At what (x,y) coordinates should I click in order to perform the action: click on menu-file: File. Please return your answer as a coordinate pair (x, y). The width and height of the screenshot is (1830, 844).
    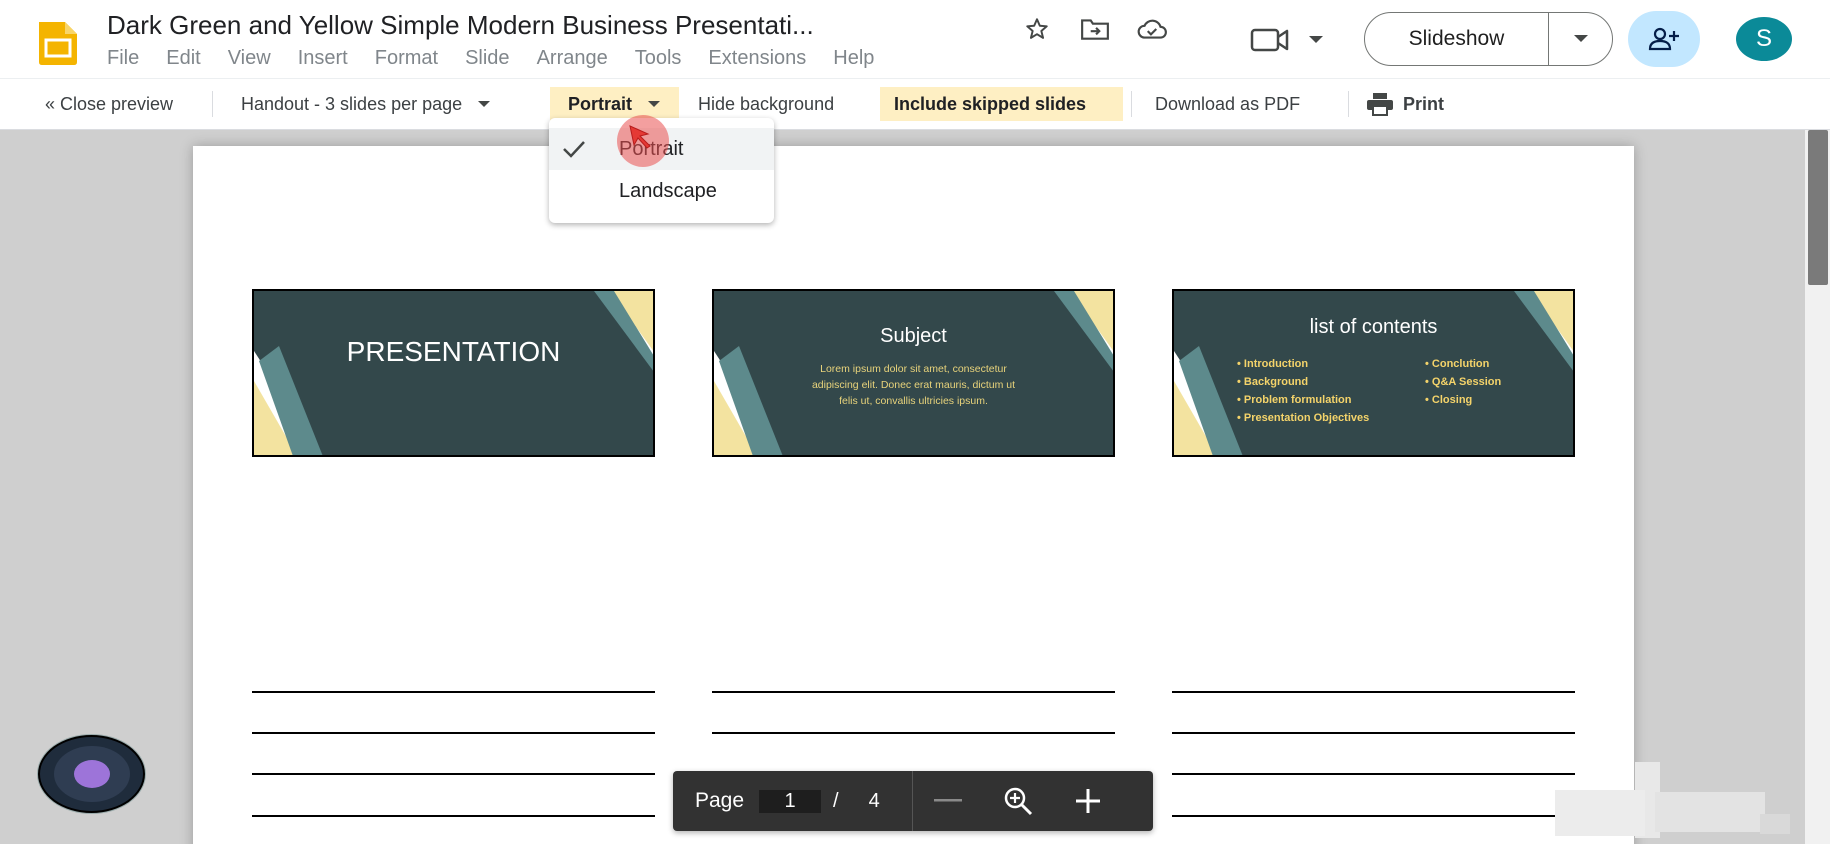
    Looking at the image, I should click on (123, 58).